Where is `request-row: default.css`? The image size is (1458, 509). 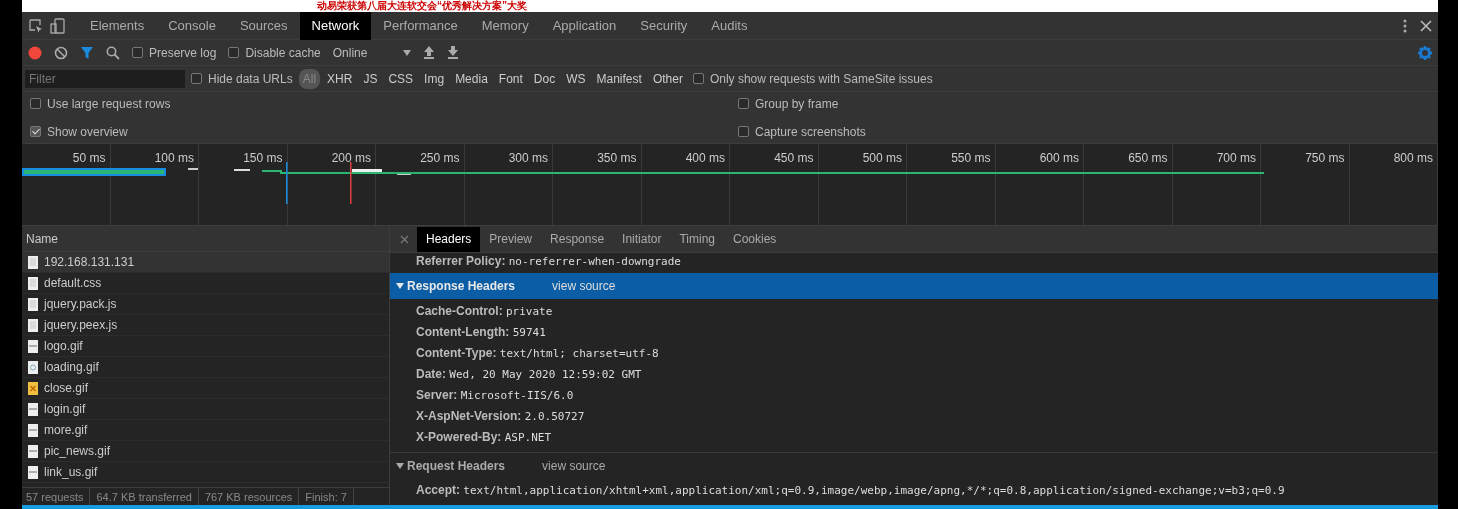
request-row: default.css is located at coordinates (205, 283).